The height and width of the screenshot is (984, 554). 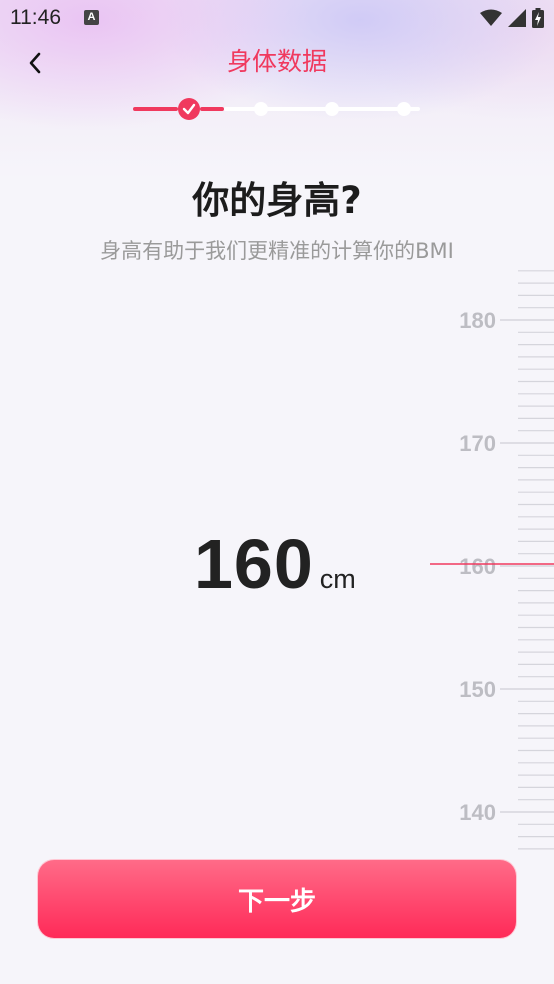 I want to click on height-value: 160, so click(x=254, y=564).